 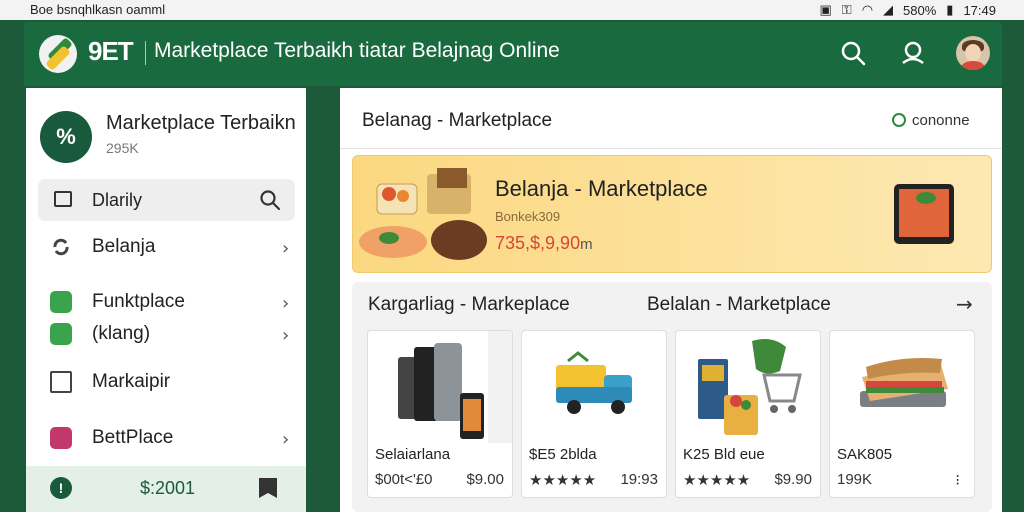 I want to click on food-illustration, so click(x=423, y=214).